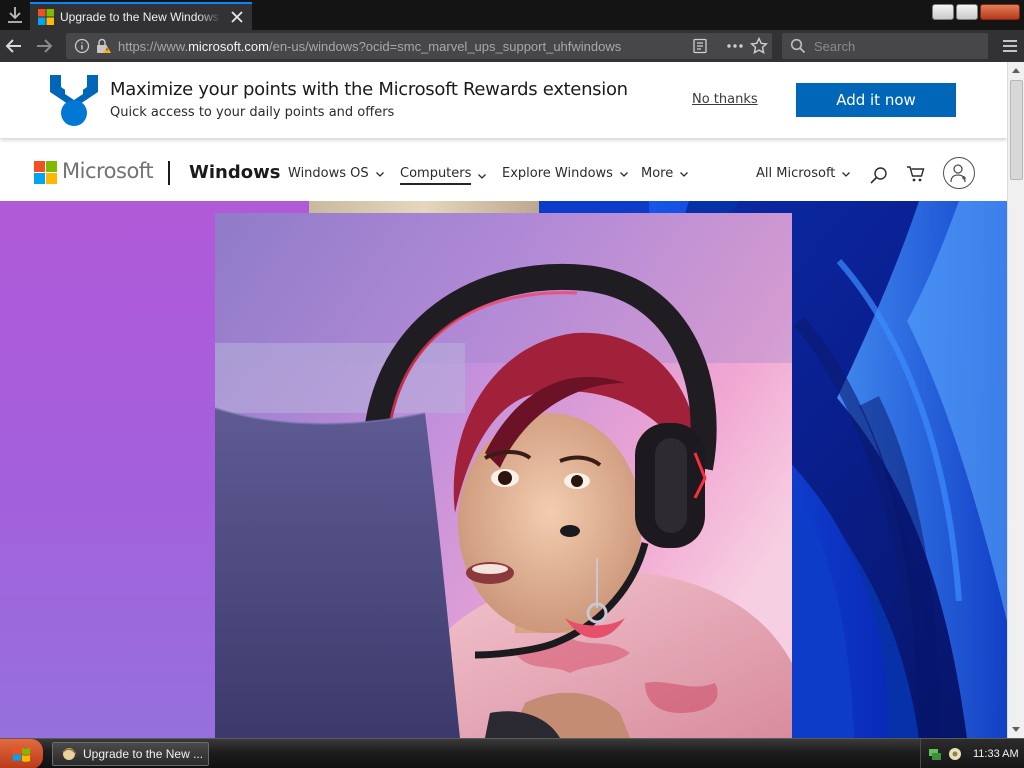 This screenshot has height=768, width=1024. What do you see at coordinates (512, 753) in the screenshot?
I see `os-taskbar: Upgrade to the New ... 11:33 AM` at bounding box center [512, 753].